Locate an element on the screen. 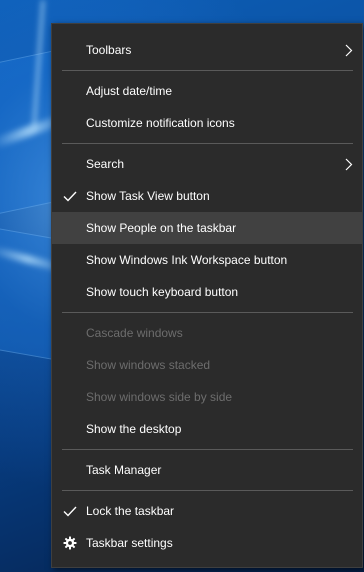  menu-item-label: Show windows side by side is located at coordinates (159, 397).